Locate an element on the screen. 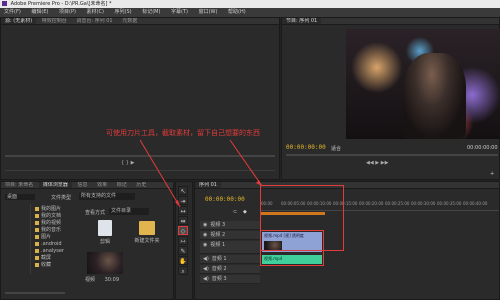 This screenshot has height=300, width=500. tab-sequence: 序列 01 is located at coordinates (208, 185).